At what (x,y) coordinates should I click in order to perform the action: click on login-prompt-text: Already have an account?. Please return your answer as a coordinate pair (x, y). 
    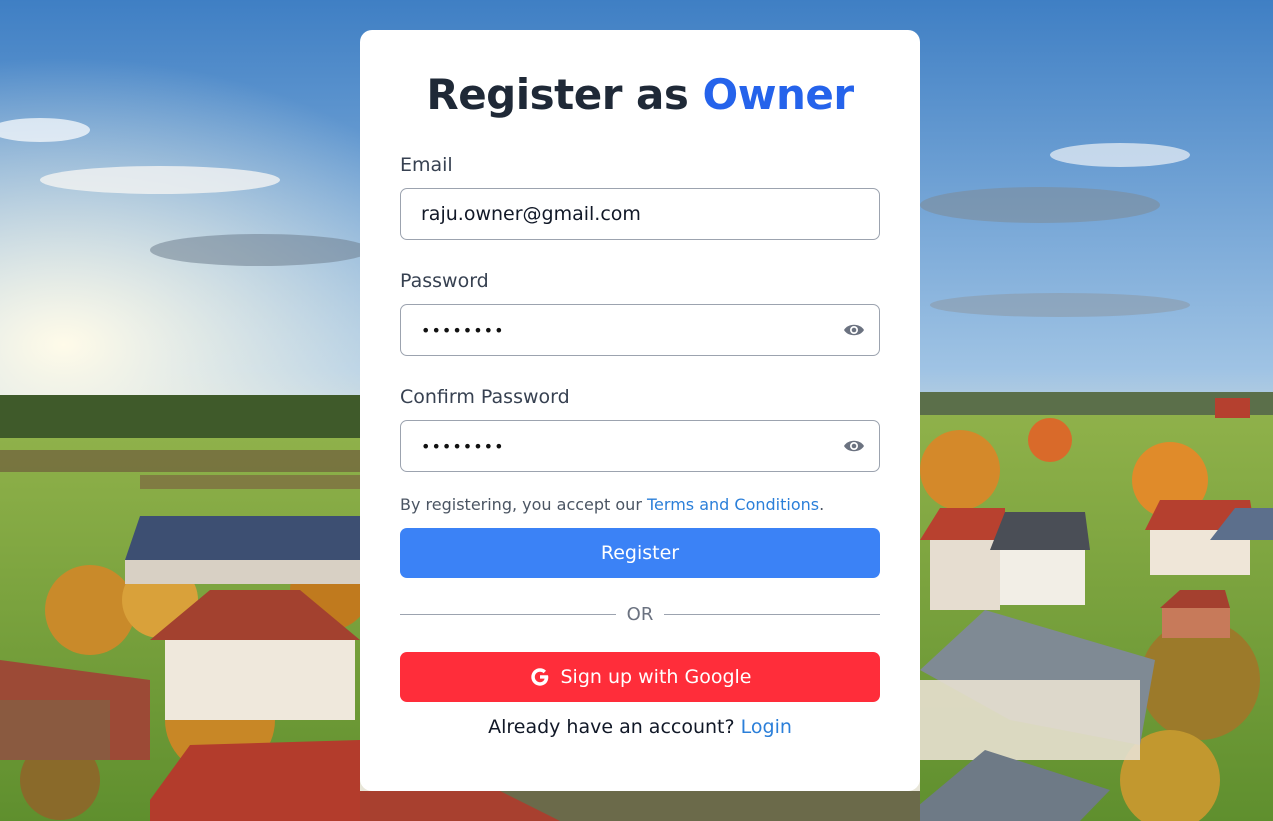
    Looking at the image, I should click on (611, 727).